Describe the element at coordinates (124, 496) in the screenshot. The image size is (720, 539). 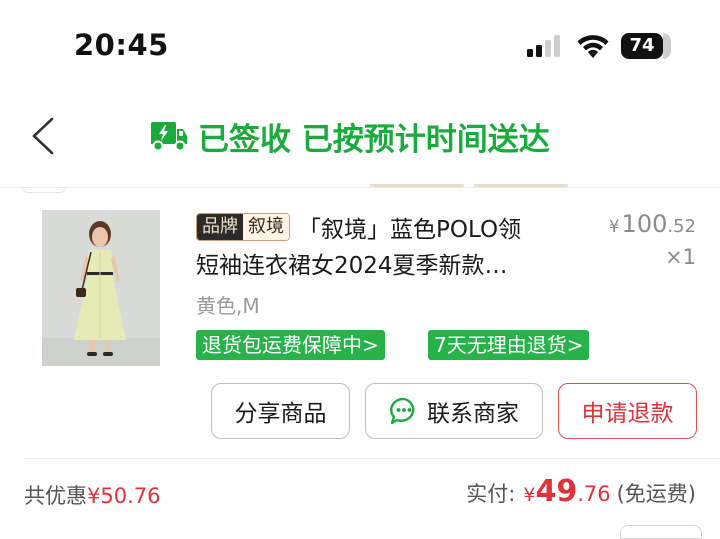
I see `discount-amount: ¥50.76` at that location.